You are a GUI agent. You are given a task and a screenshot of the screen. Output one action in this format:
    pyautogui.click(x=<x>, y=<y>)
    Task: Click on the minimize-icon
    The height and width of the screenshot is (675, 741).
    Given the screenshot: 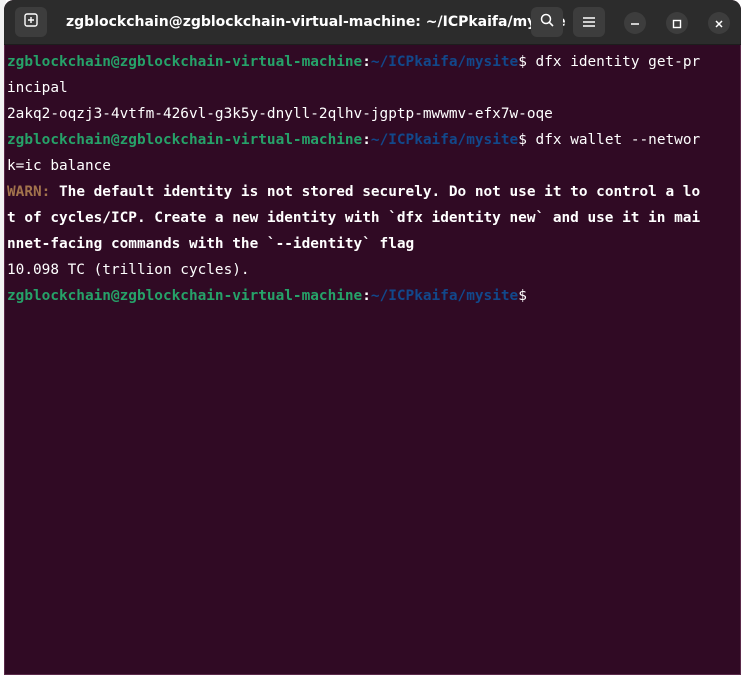 What is the action you would take?
    pyautogui.click(x=635, y=23)
    